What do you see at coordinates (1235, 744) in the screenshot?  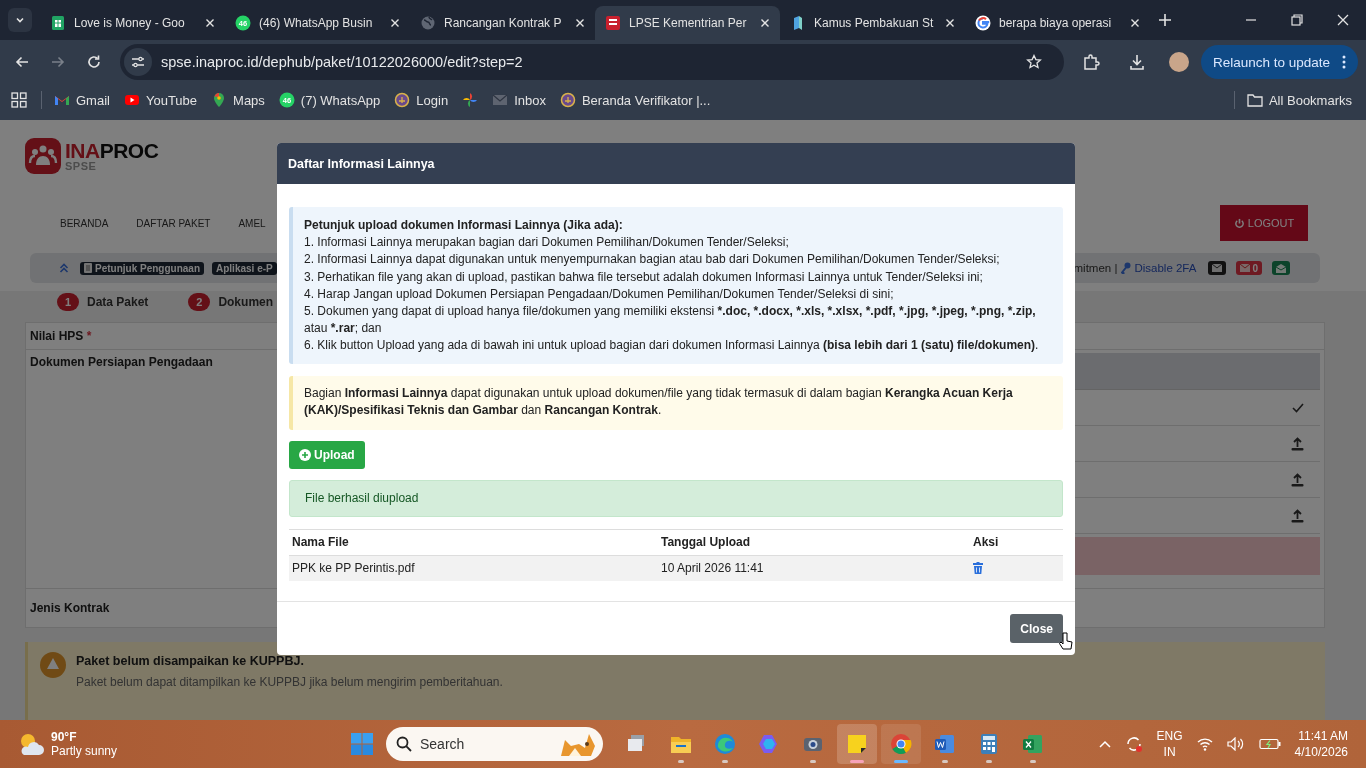 I see `speaker-icon` at bounding box center [1235, 744].